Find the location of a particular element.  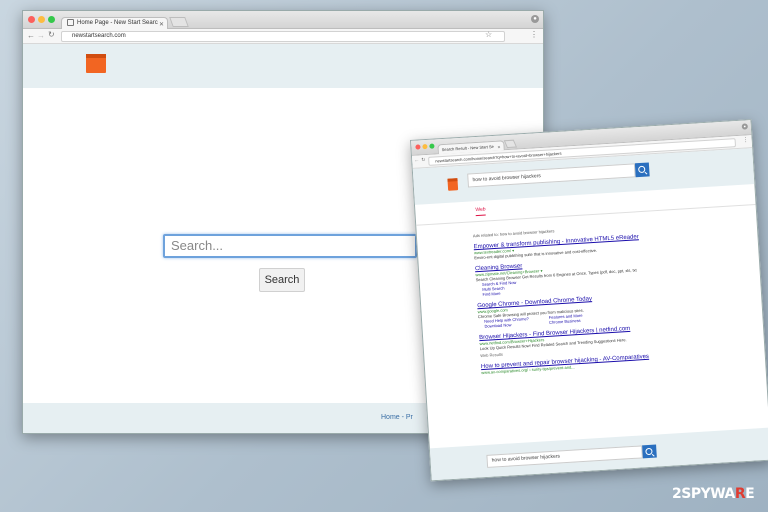

search-button: Search is located at coordinates (282, 280).